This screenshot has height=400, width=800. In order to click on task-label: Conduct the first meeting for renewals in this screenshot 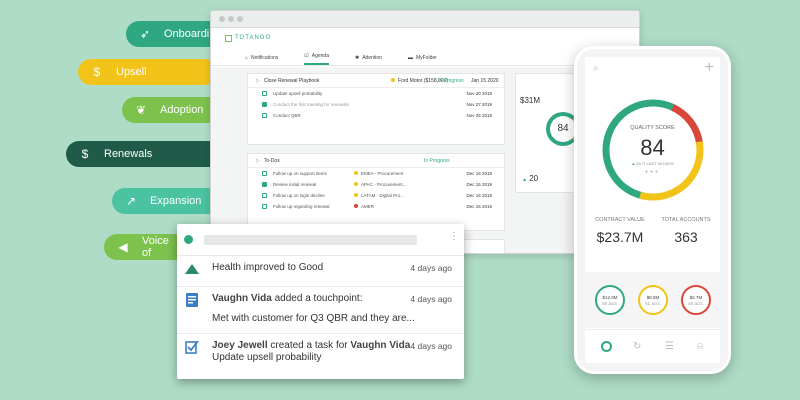, I will do `click(311, 104)`.